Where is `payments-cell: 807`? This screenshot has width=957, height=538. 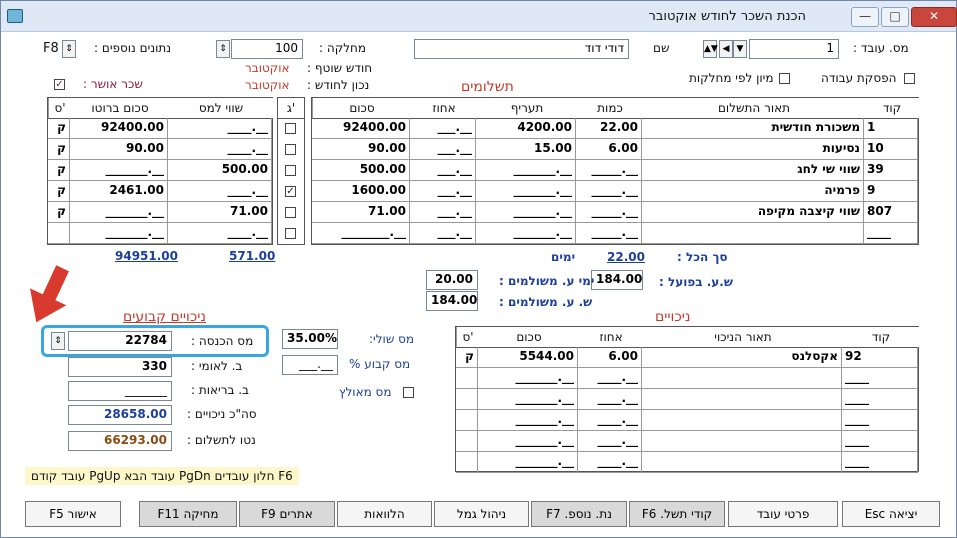
payments-cell: 807 is located at coordinates (891, 212).